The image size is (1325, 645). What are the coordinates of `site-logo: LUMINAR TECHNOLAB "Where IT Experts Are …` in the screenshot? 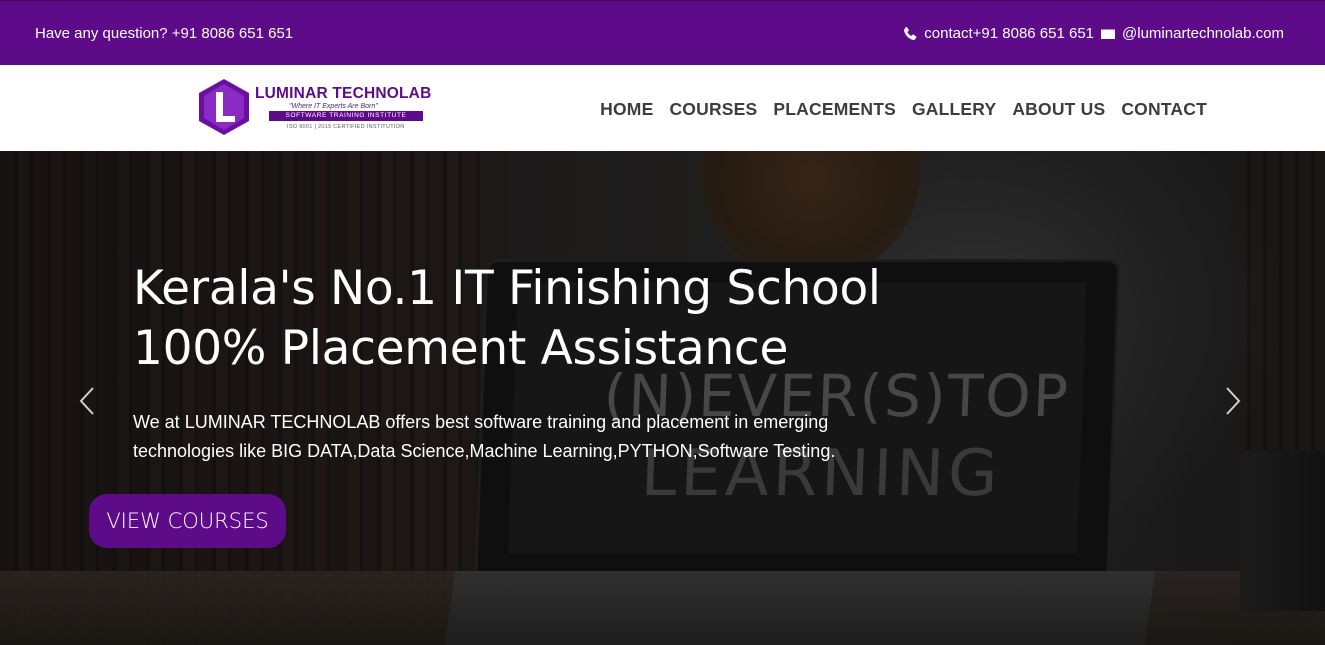 It's located at (319, 107).